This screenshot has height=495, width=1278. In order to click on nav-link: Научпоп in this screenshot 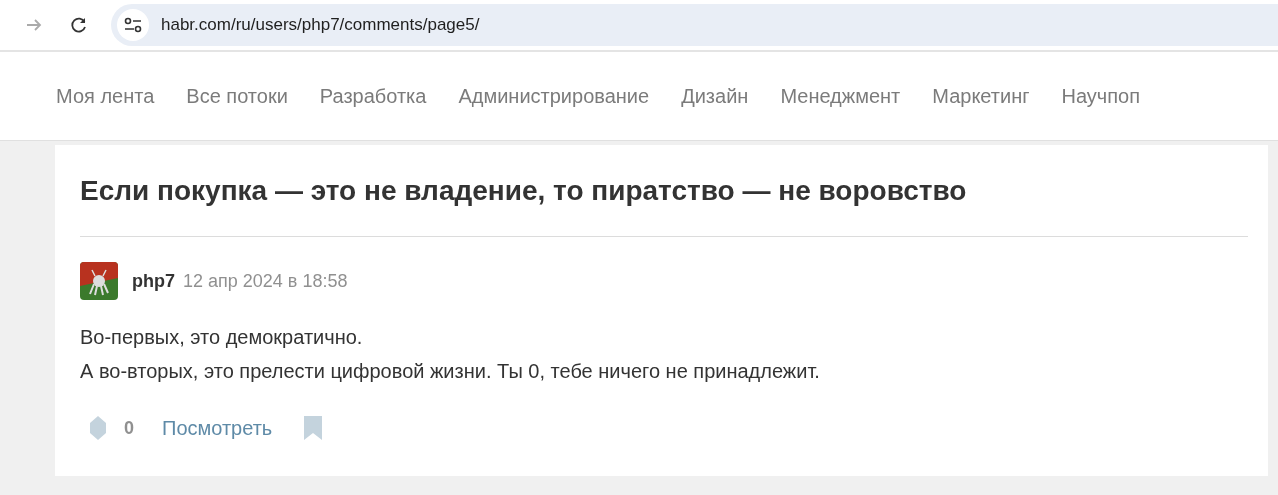, I will do `click(1101, 96)`.